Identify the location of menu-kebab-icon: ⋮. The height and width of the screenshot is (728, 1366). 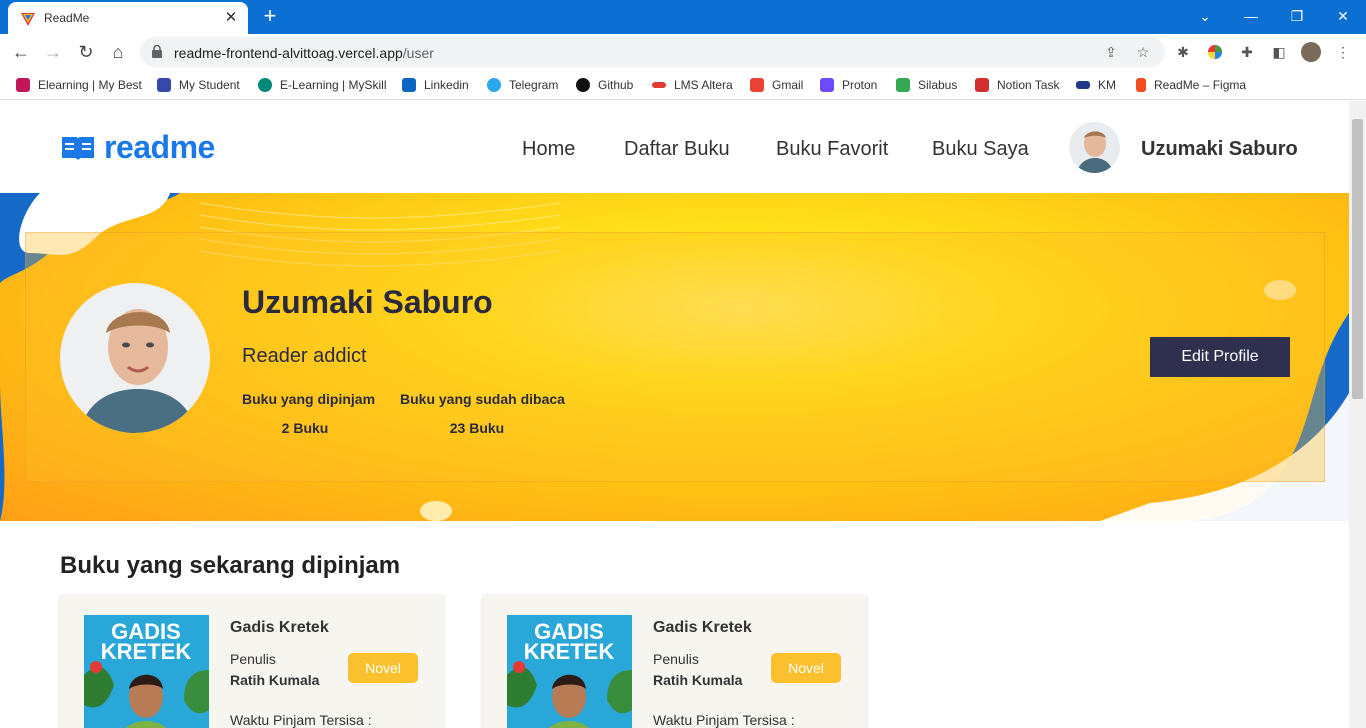
(1343, 52).